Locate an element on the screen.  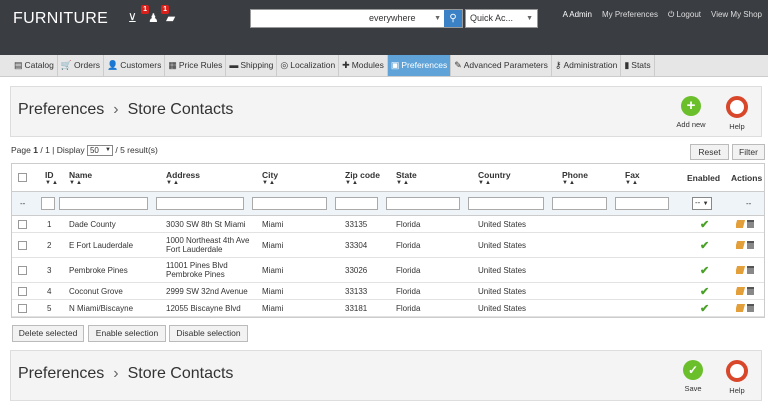
cell-name: Coconut Grove is located at coordinates (96, 291).